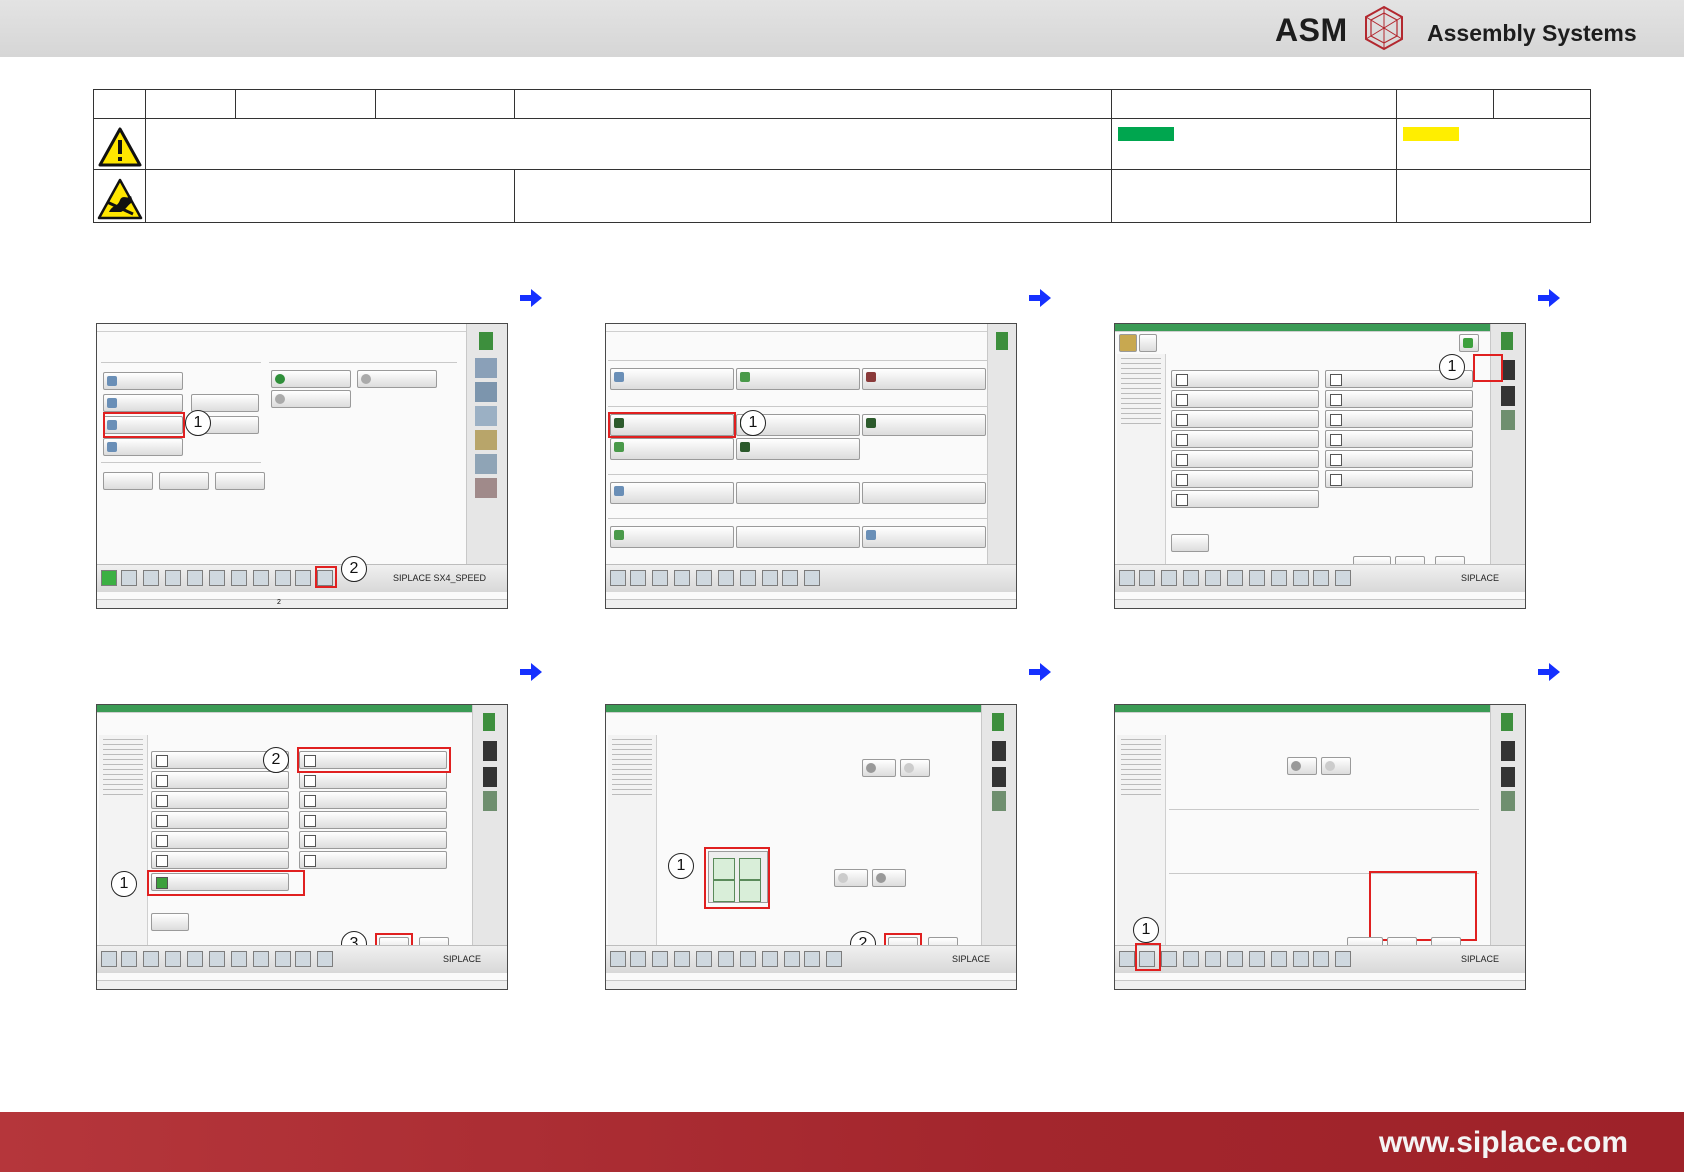 The height and width of the screenshot is (1172, 1684). Describe the element at coordinates (240, 481) in the screenshot. I see `export-button` at that location.